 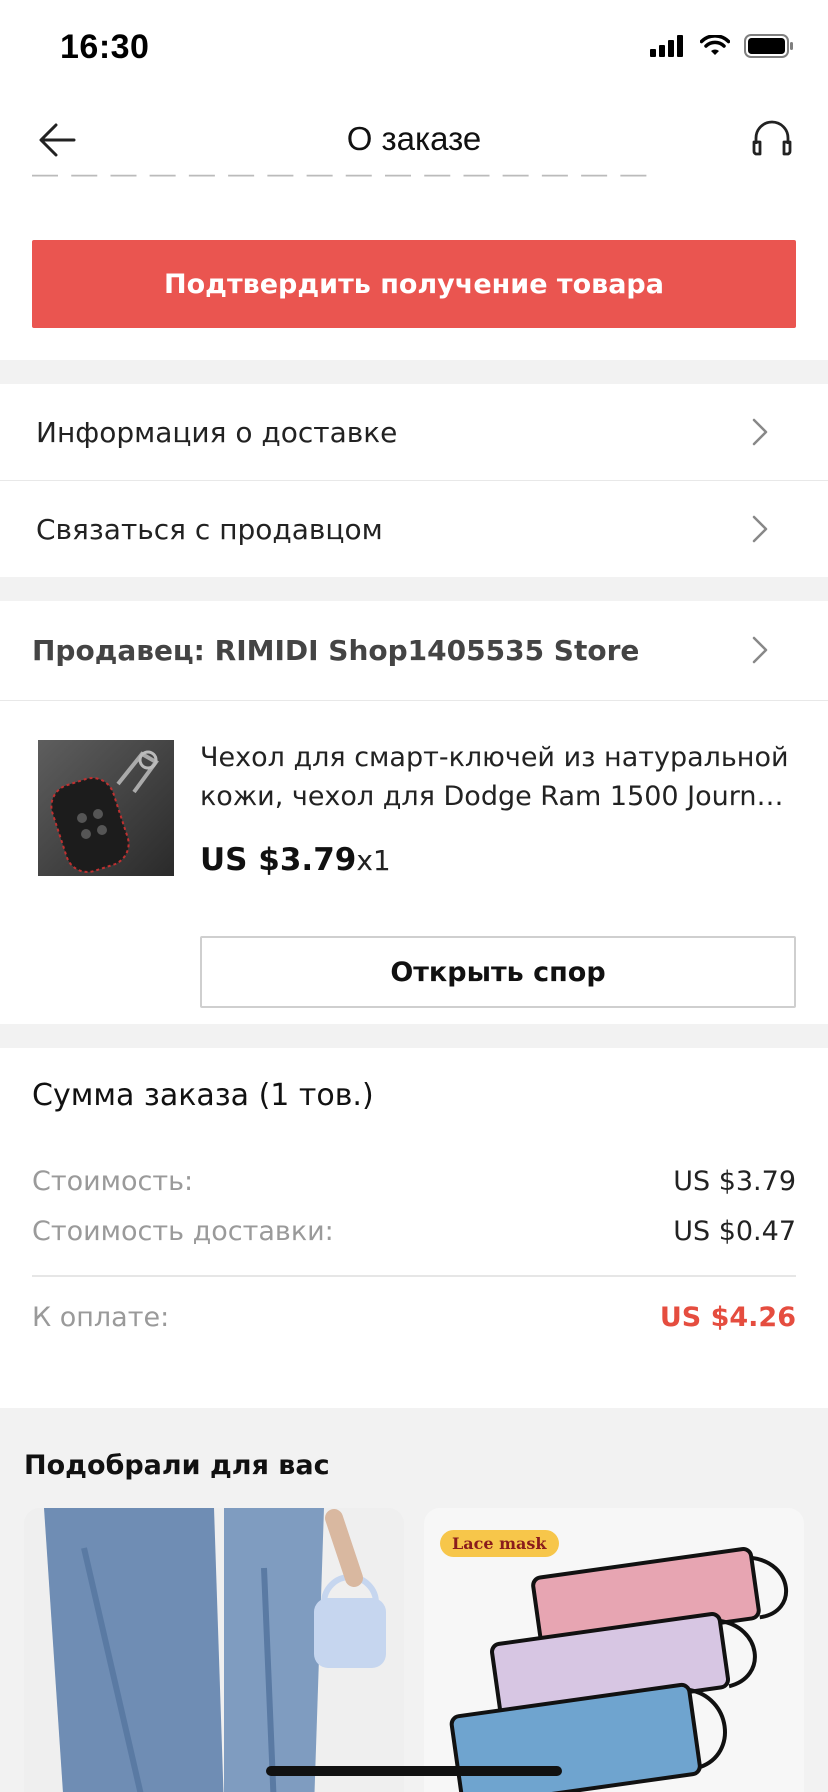 I want to click on support-button, so click(x=772, y=140).